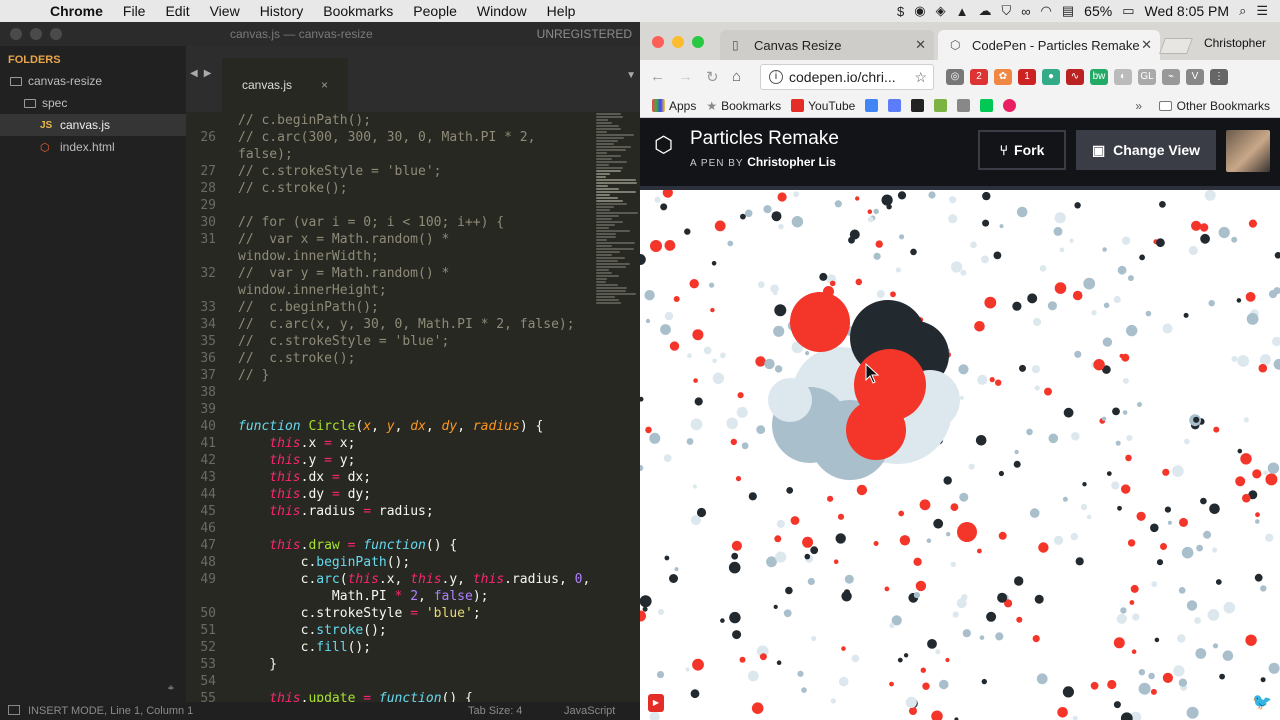  I want to click on back-icon: ←, so click(657, 76).